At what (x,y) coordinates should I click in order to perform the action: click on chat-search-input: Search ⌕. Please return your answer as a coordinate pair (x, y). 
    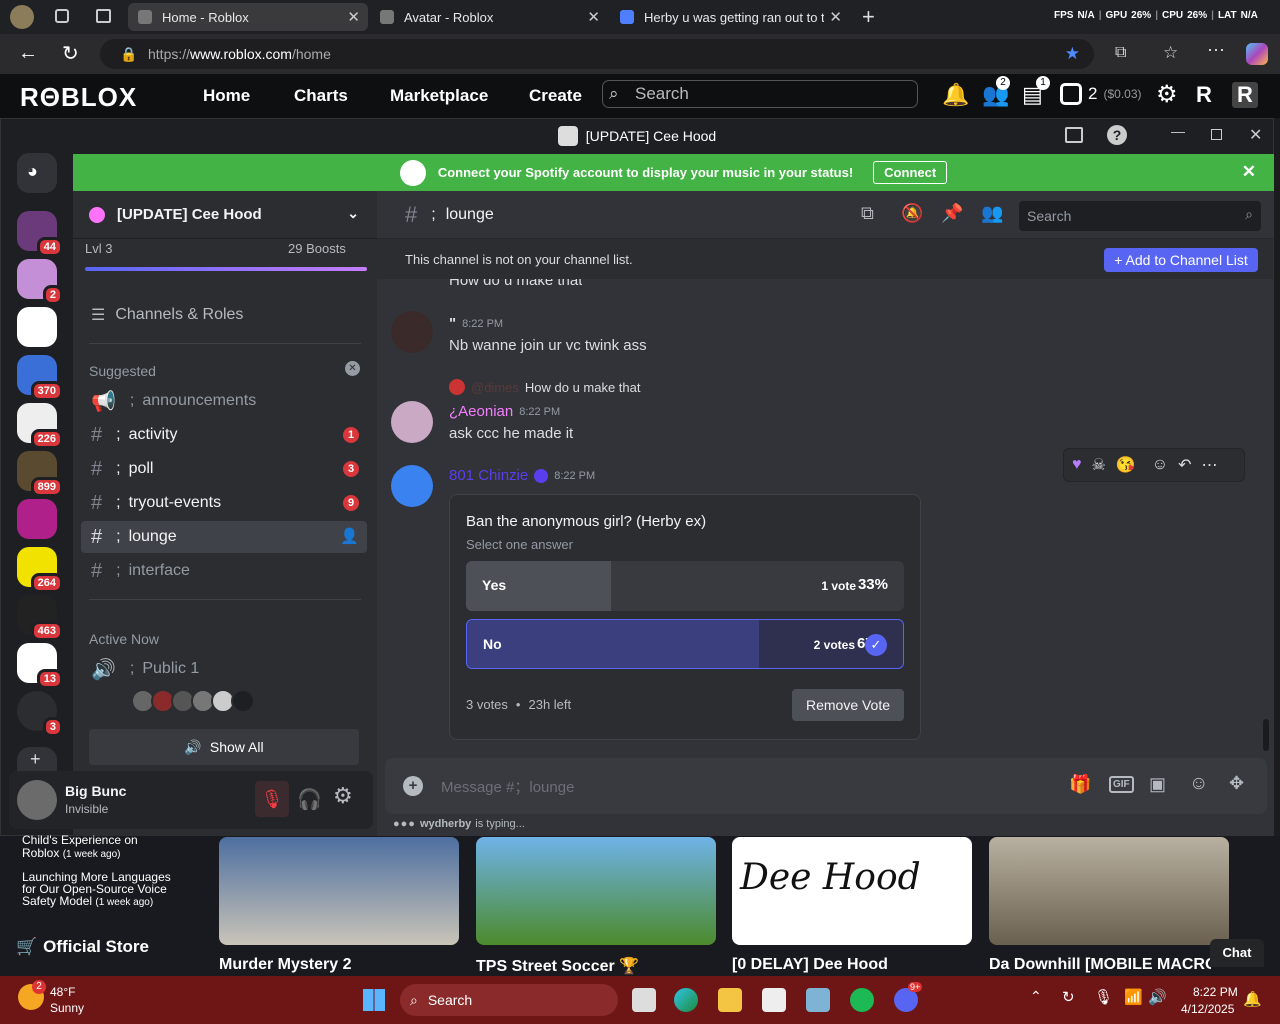
    Looking at the image, I should click on (1140, 216).